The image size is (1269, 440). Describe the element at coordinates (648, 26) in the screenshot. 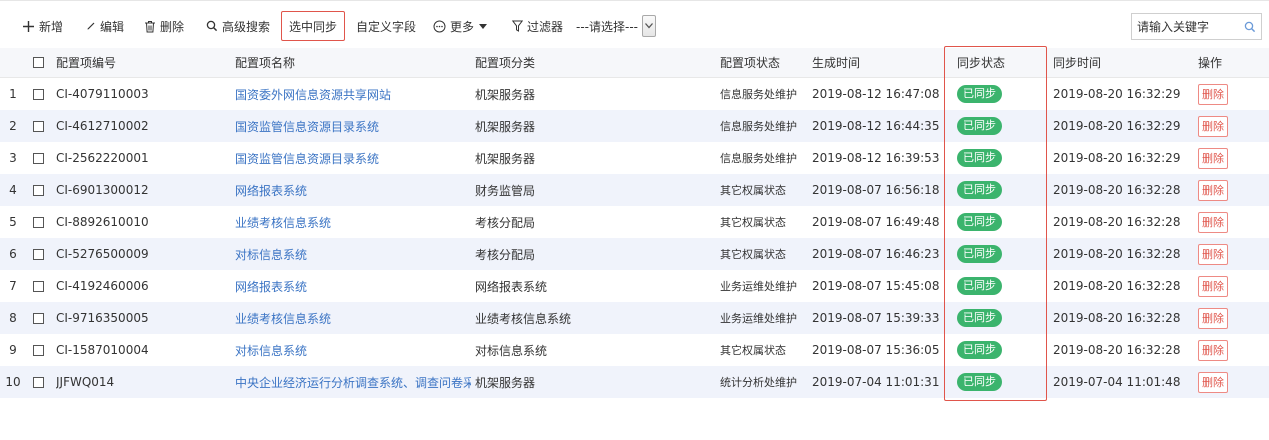

I see `select-arrow-icon` at that location.